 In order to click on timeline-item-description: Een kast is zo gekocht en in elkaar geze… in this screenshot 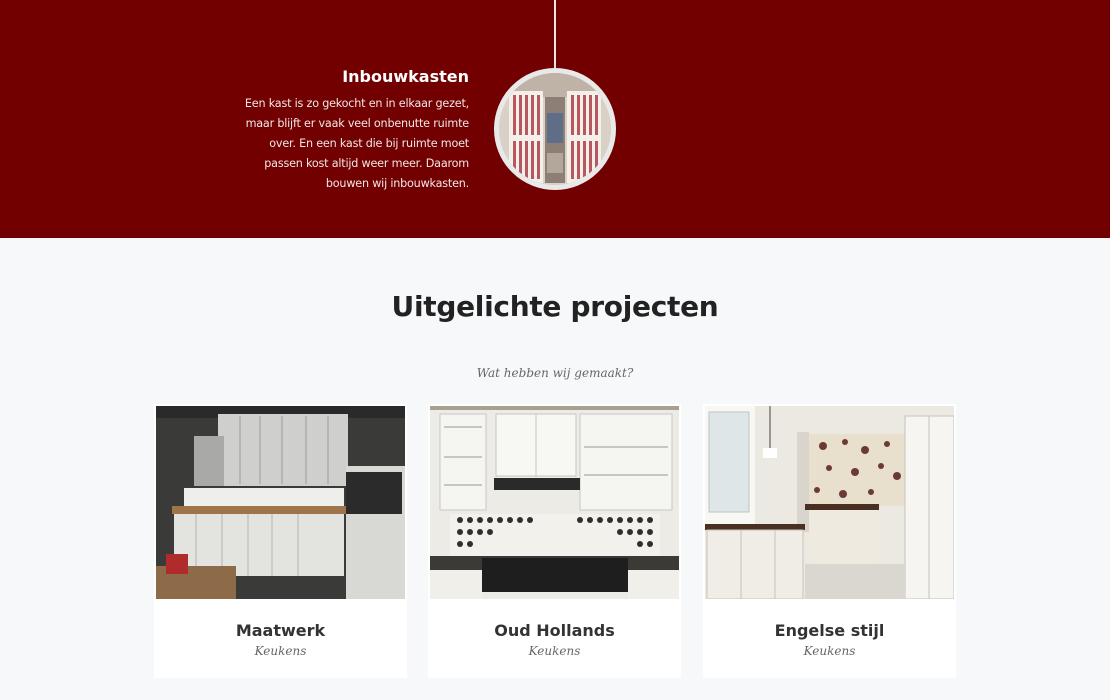, I will do `click(356, 143)`.